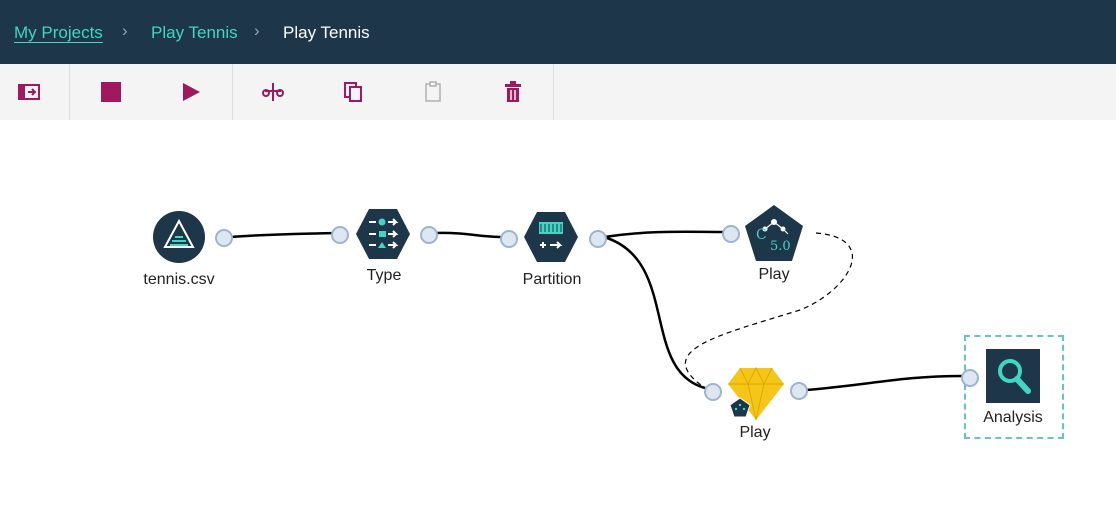 The width and height of the screenshot is (1116, 517). I want to click on toggle-palette-button, so click(29, 92).